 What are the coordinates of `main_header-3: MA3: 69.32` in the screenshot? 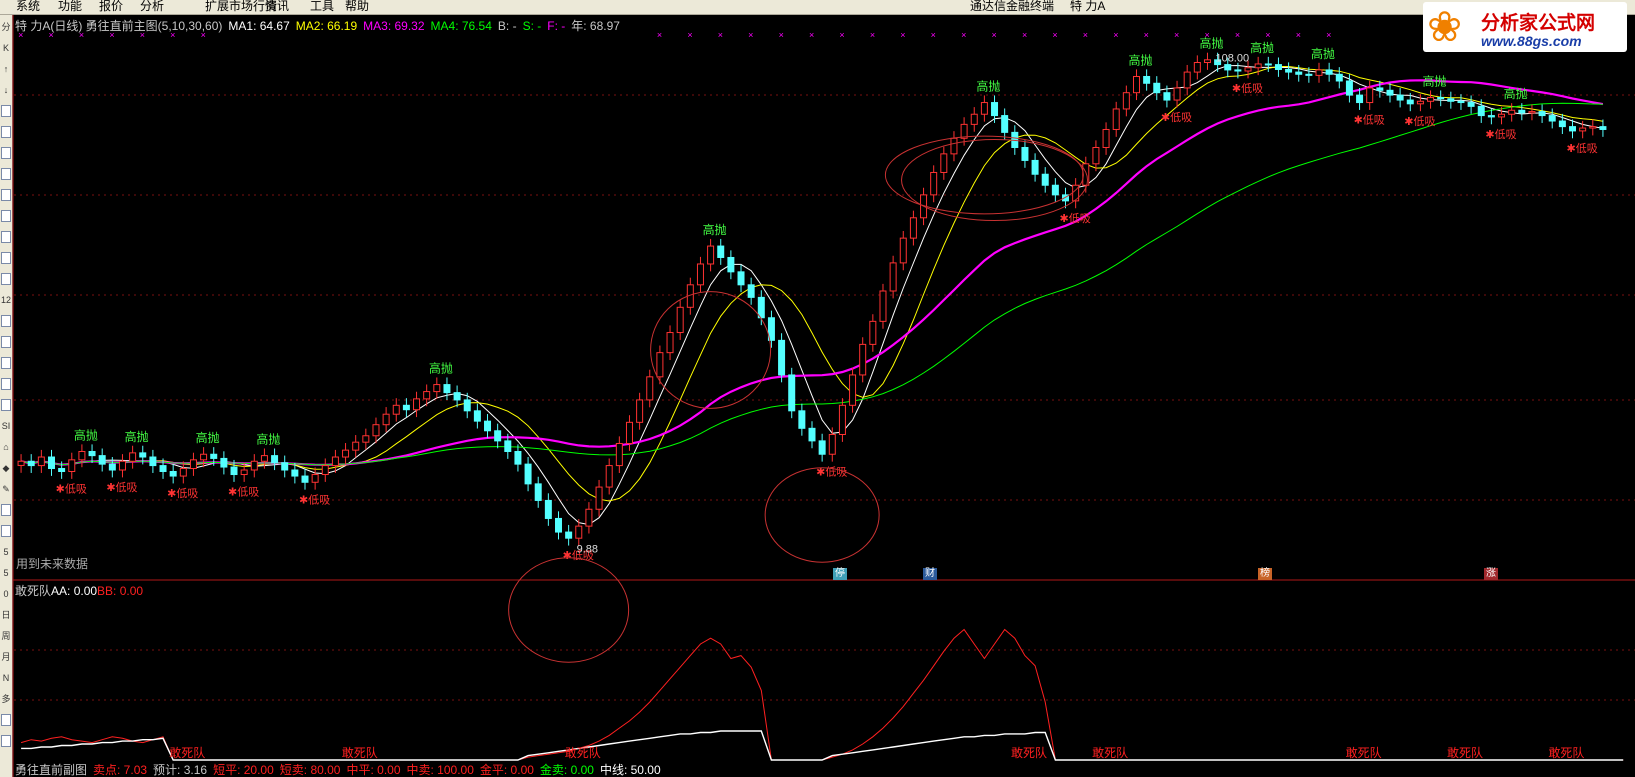 It's located at (394, 26).